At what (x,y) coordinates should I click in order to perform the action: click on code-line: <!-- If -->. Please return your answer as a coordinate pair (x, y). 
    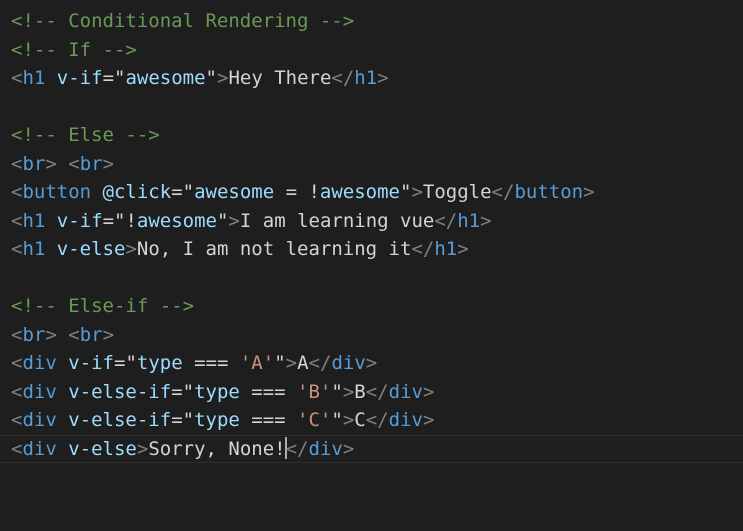
    Looking at the image, I should click on (377, 50).